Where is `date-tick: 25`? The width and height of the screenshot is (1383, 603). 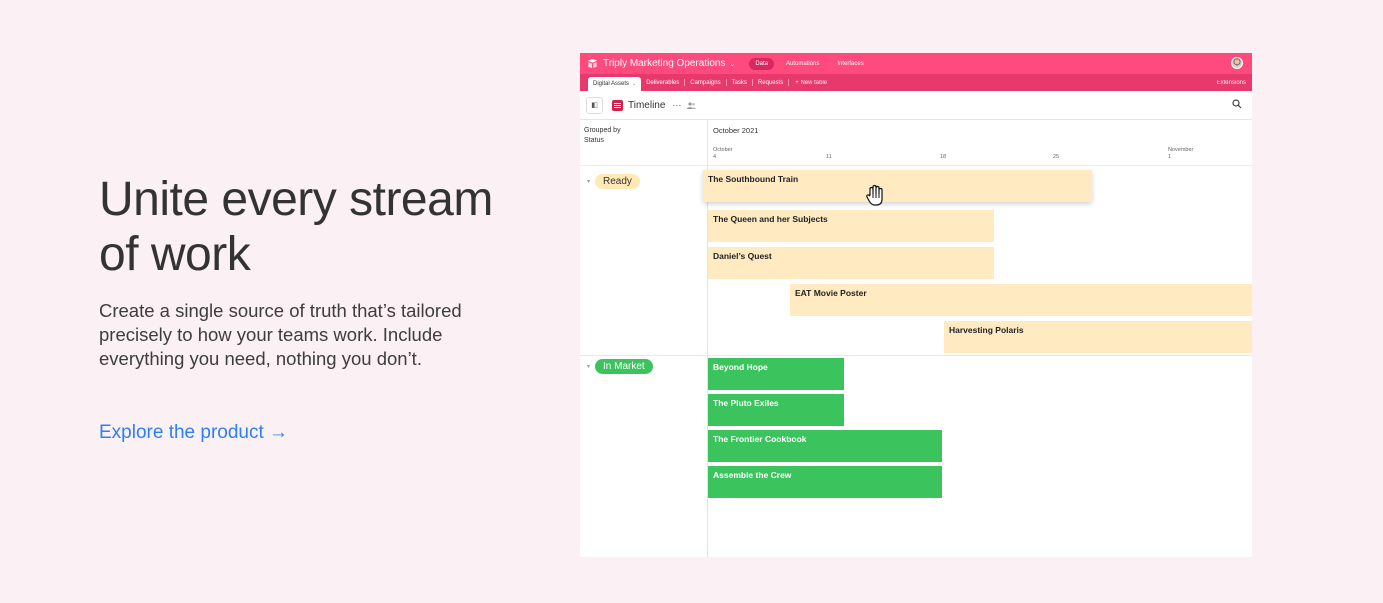 date-tick: 25 is located at coordinates (1056, 154).